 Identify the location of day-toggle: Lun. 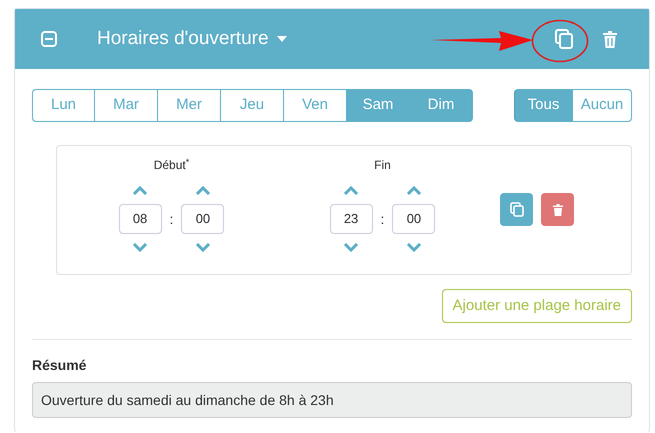
(63, 105).